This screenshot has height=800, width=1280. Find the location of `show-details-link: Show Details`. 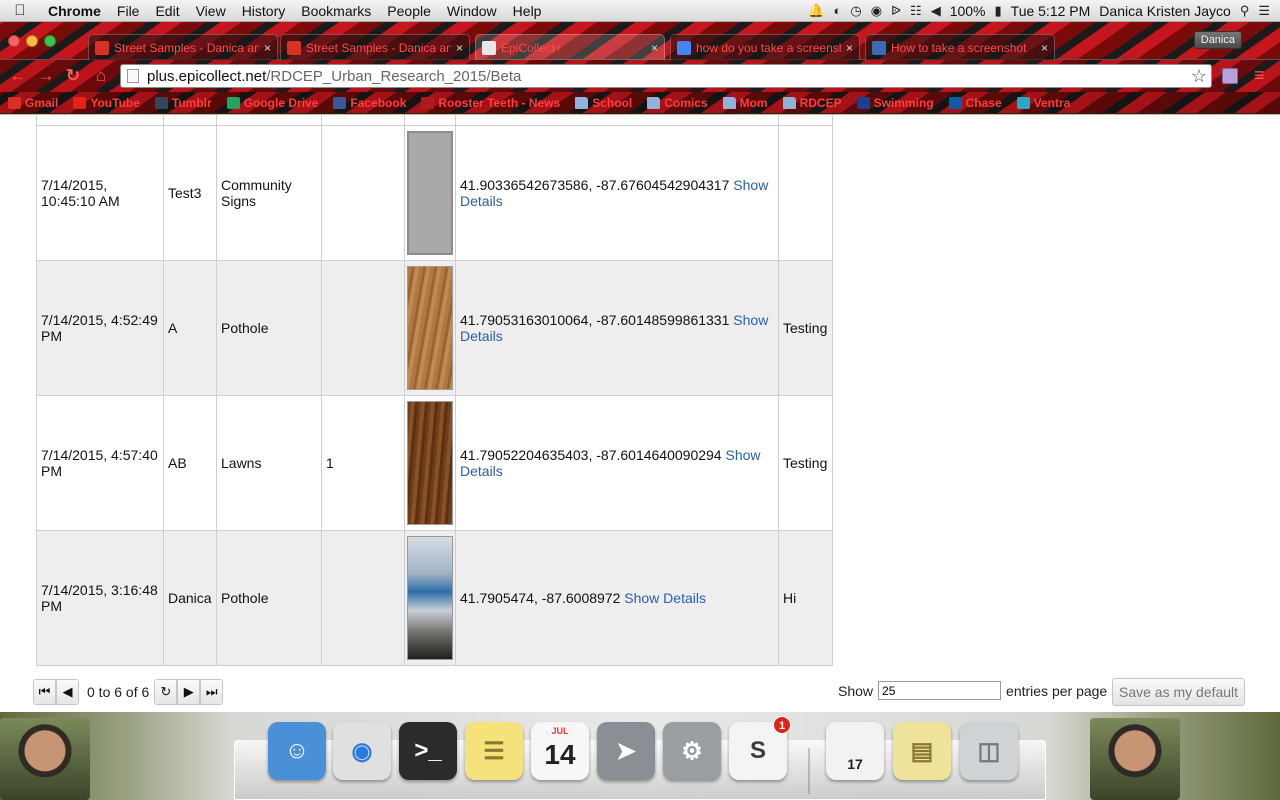

show-details-link: Show Details is located at coordinates (665, 598).